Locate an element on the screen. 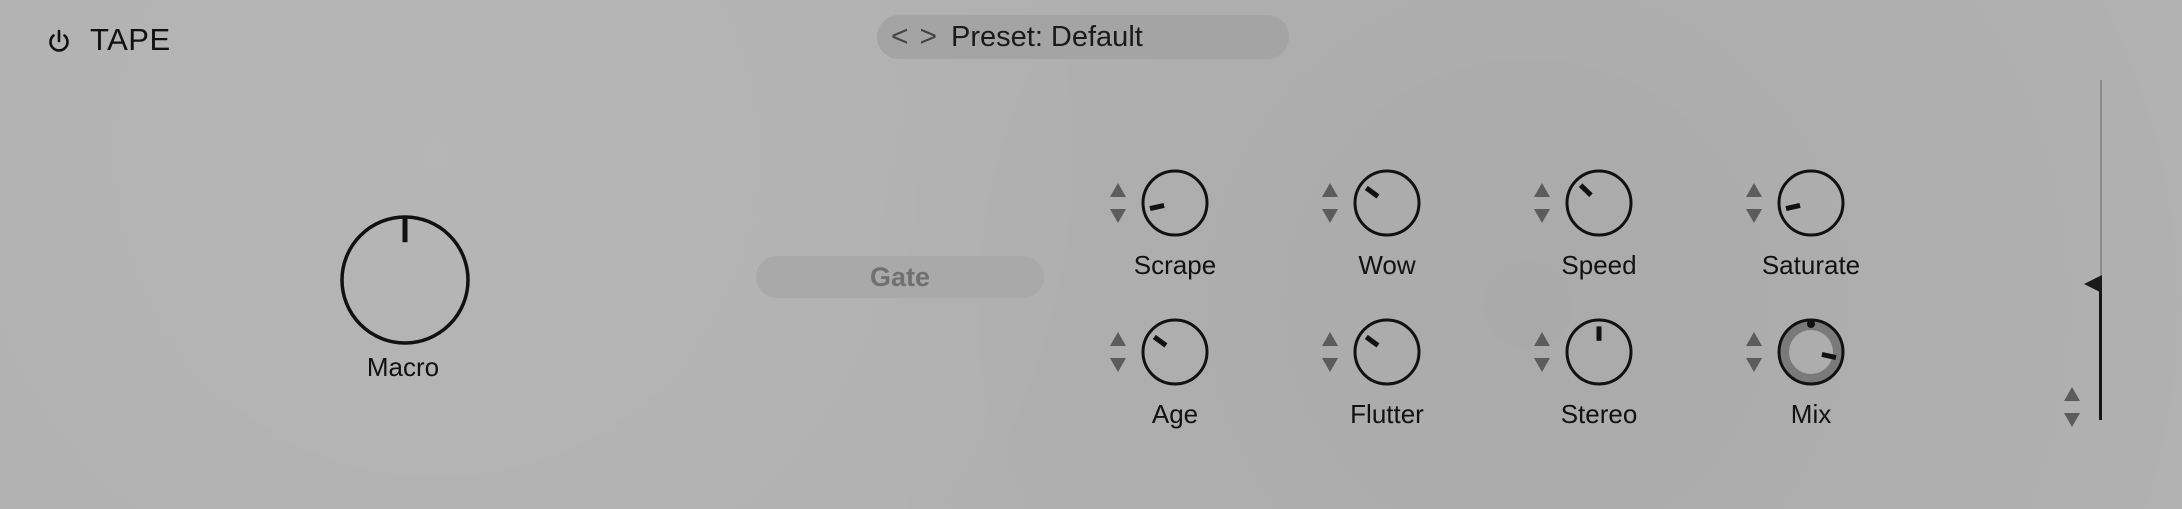 This screenshot has height=509, width=2182. wow-label: Wow is located at coordinates (1387, 265).